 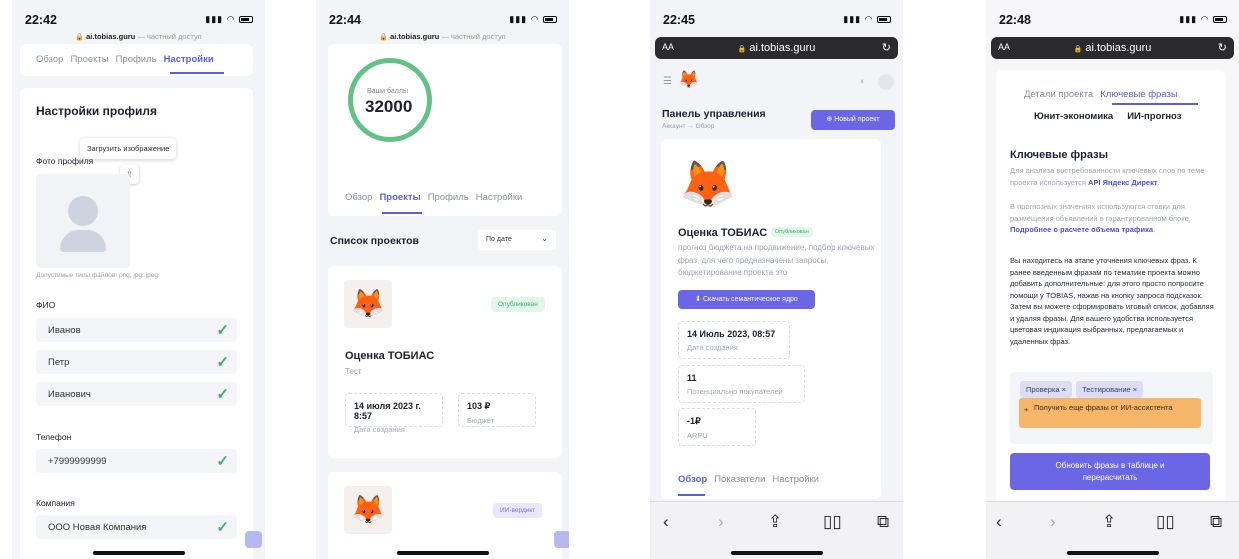 What do you see at coordinates (1081, 229) in the screenshot?
I see `traffic-details-link: Подробнее о расчете объема трафика` at bounding box center [1081, 229].